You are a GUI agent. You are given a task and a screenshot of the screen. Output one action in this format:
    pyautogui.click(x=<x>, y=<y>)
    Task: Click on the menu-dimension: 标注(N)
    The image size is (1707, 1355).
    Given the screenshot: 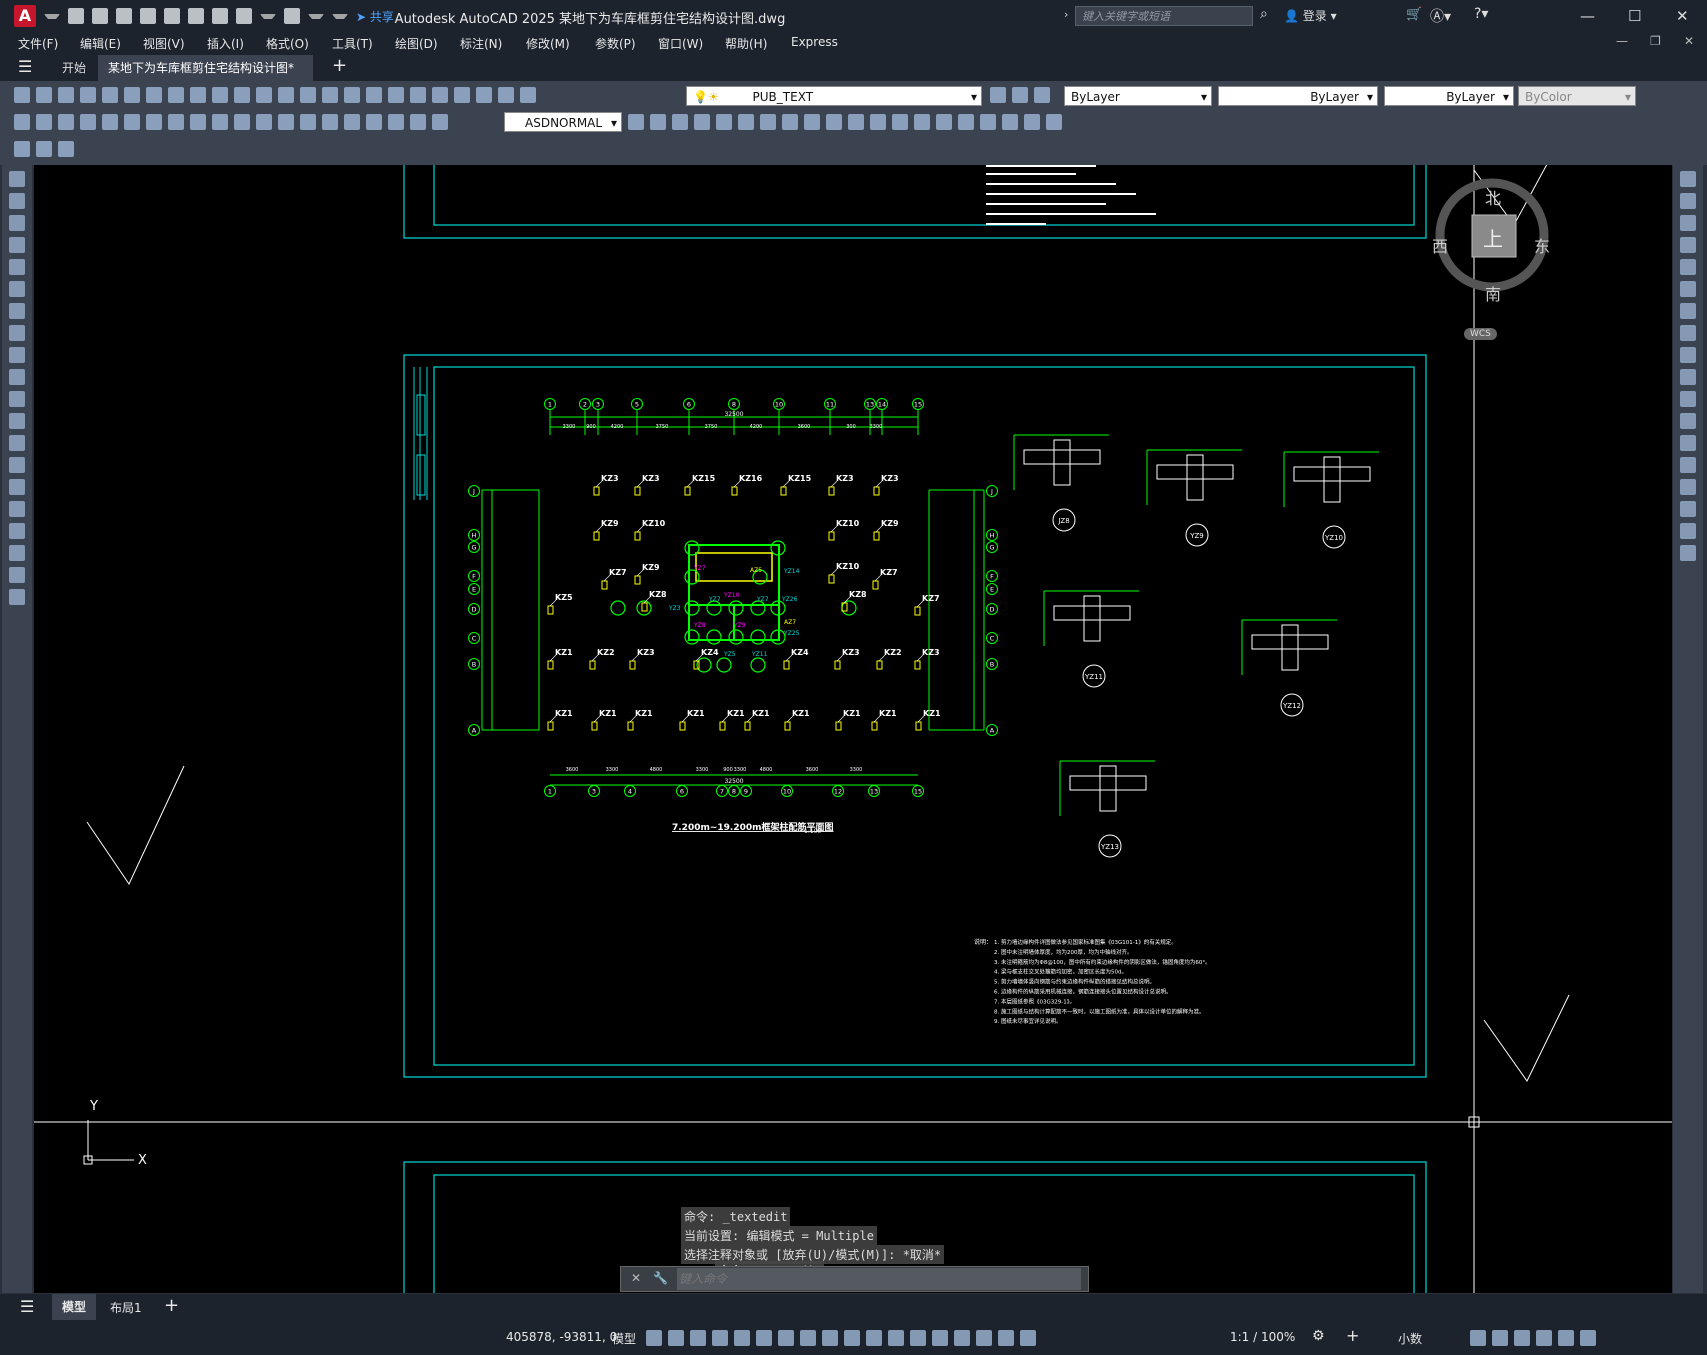 What is the action you would take?
    pyautogui.click(x=481, y=43)
    